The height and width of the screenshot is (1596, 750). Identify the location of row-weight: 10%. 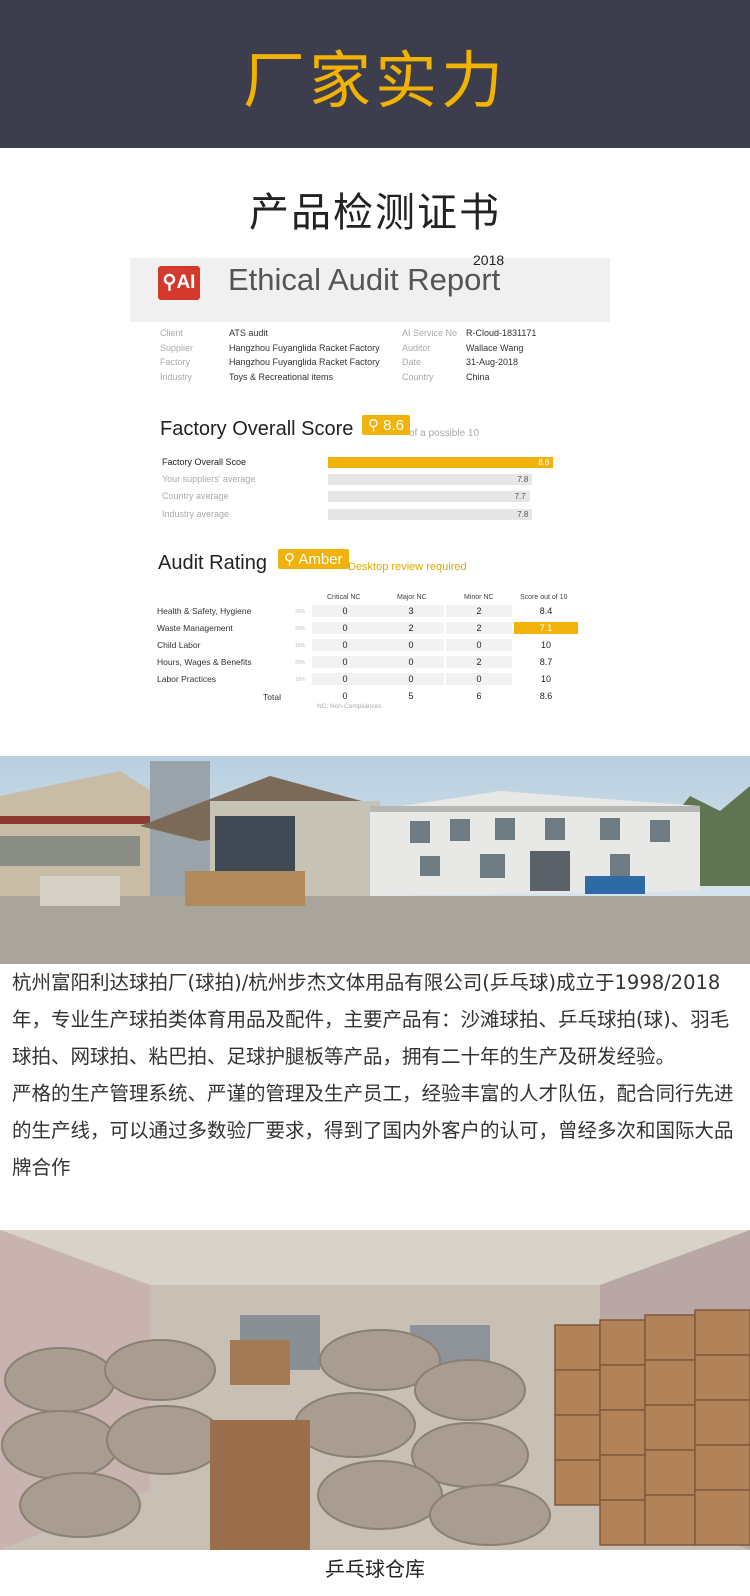
(300, 680).